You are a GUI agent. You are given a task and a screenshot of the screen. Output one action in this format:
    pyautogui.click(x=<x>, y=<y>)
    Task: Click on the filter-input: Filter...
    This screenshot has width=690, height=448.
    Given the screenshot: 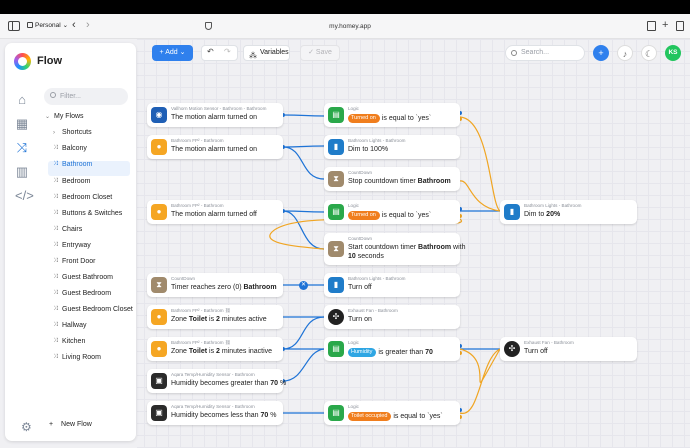 What is the action you would take?
    pyautogui.click(x=86, y=96)
    